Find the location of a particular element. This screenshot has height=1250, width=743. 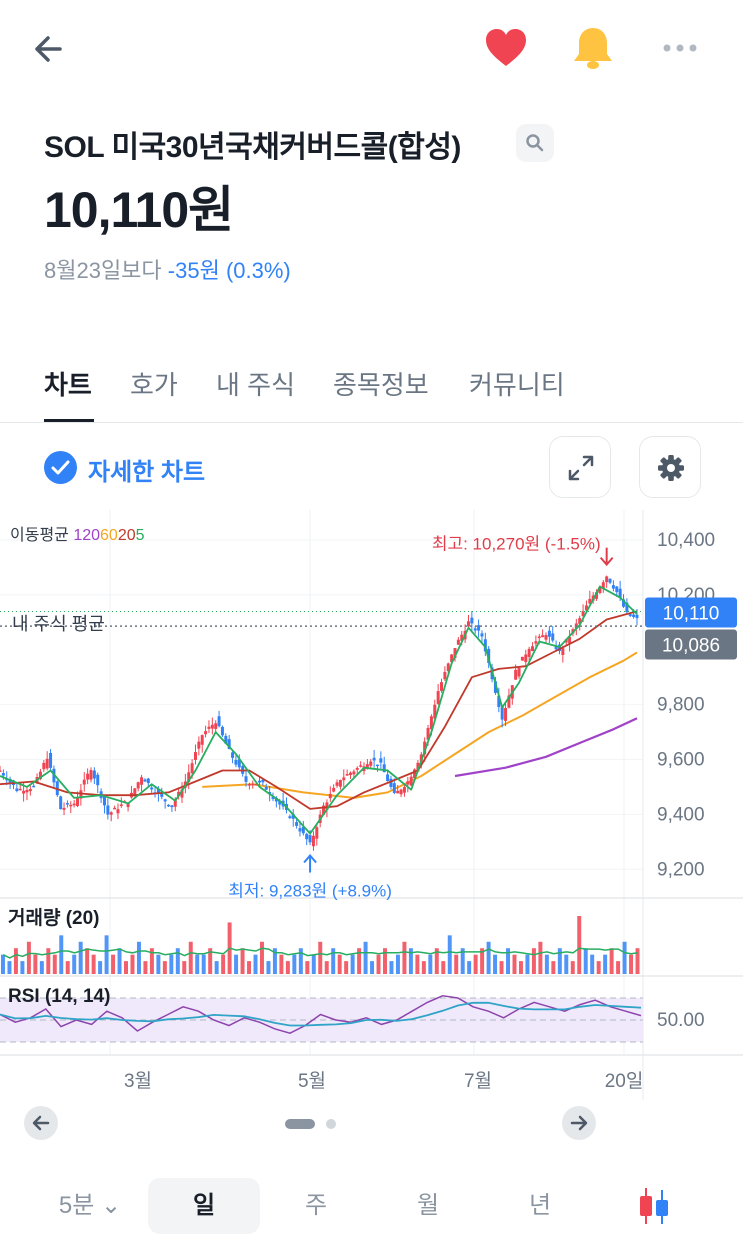

ma120-line is located at coordinates (546, 747).